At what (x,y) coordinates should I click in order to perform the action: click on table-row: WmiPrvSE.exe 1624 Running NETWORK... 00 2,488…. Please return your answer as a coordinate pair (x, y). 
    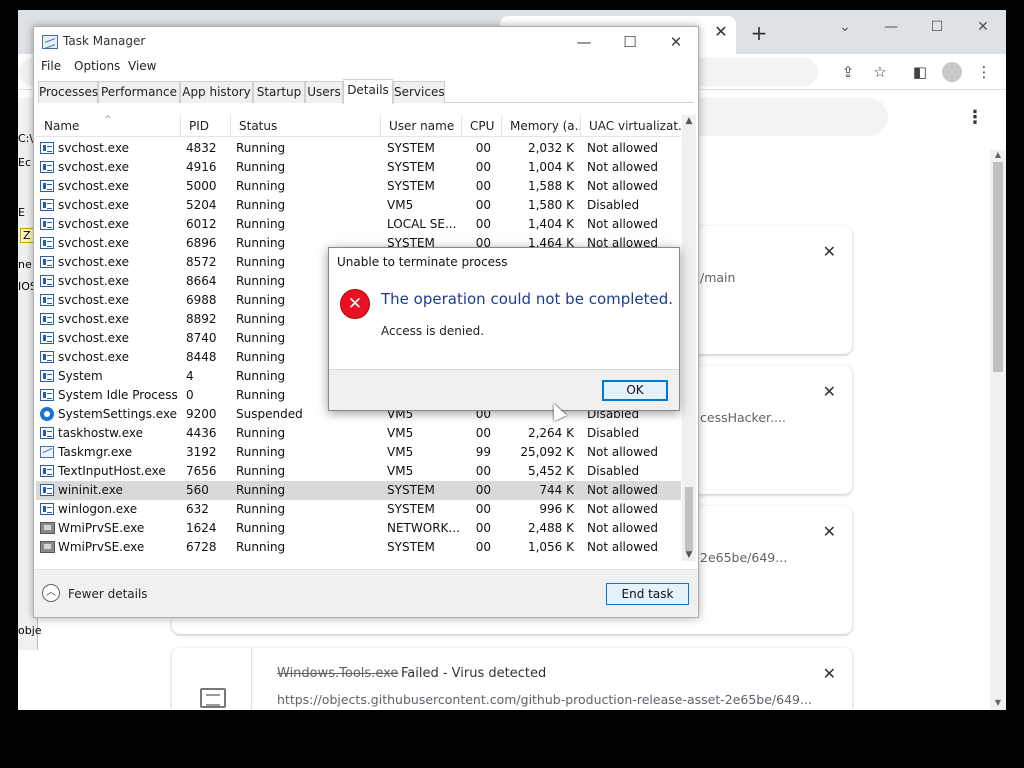
    Looking at the image, I should click on (358, 528).